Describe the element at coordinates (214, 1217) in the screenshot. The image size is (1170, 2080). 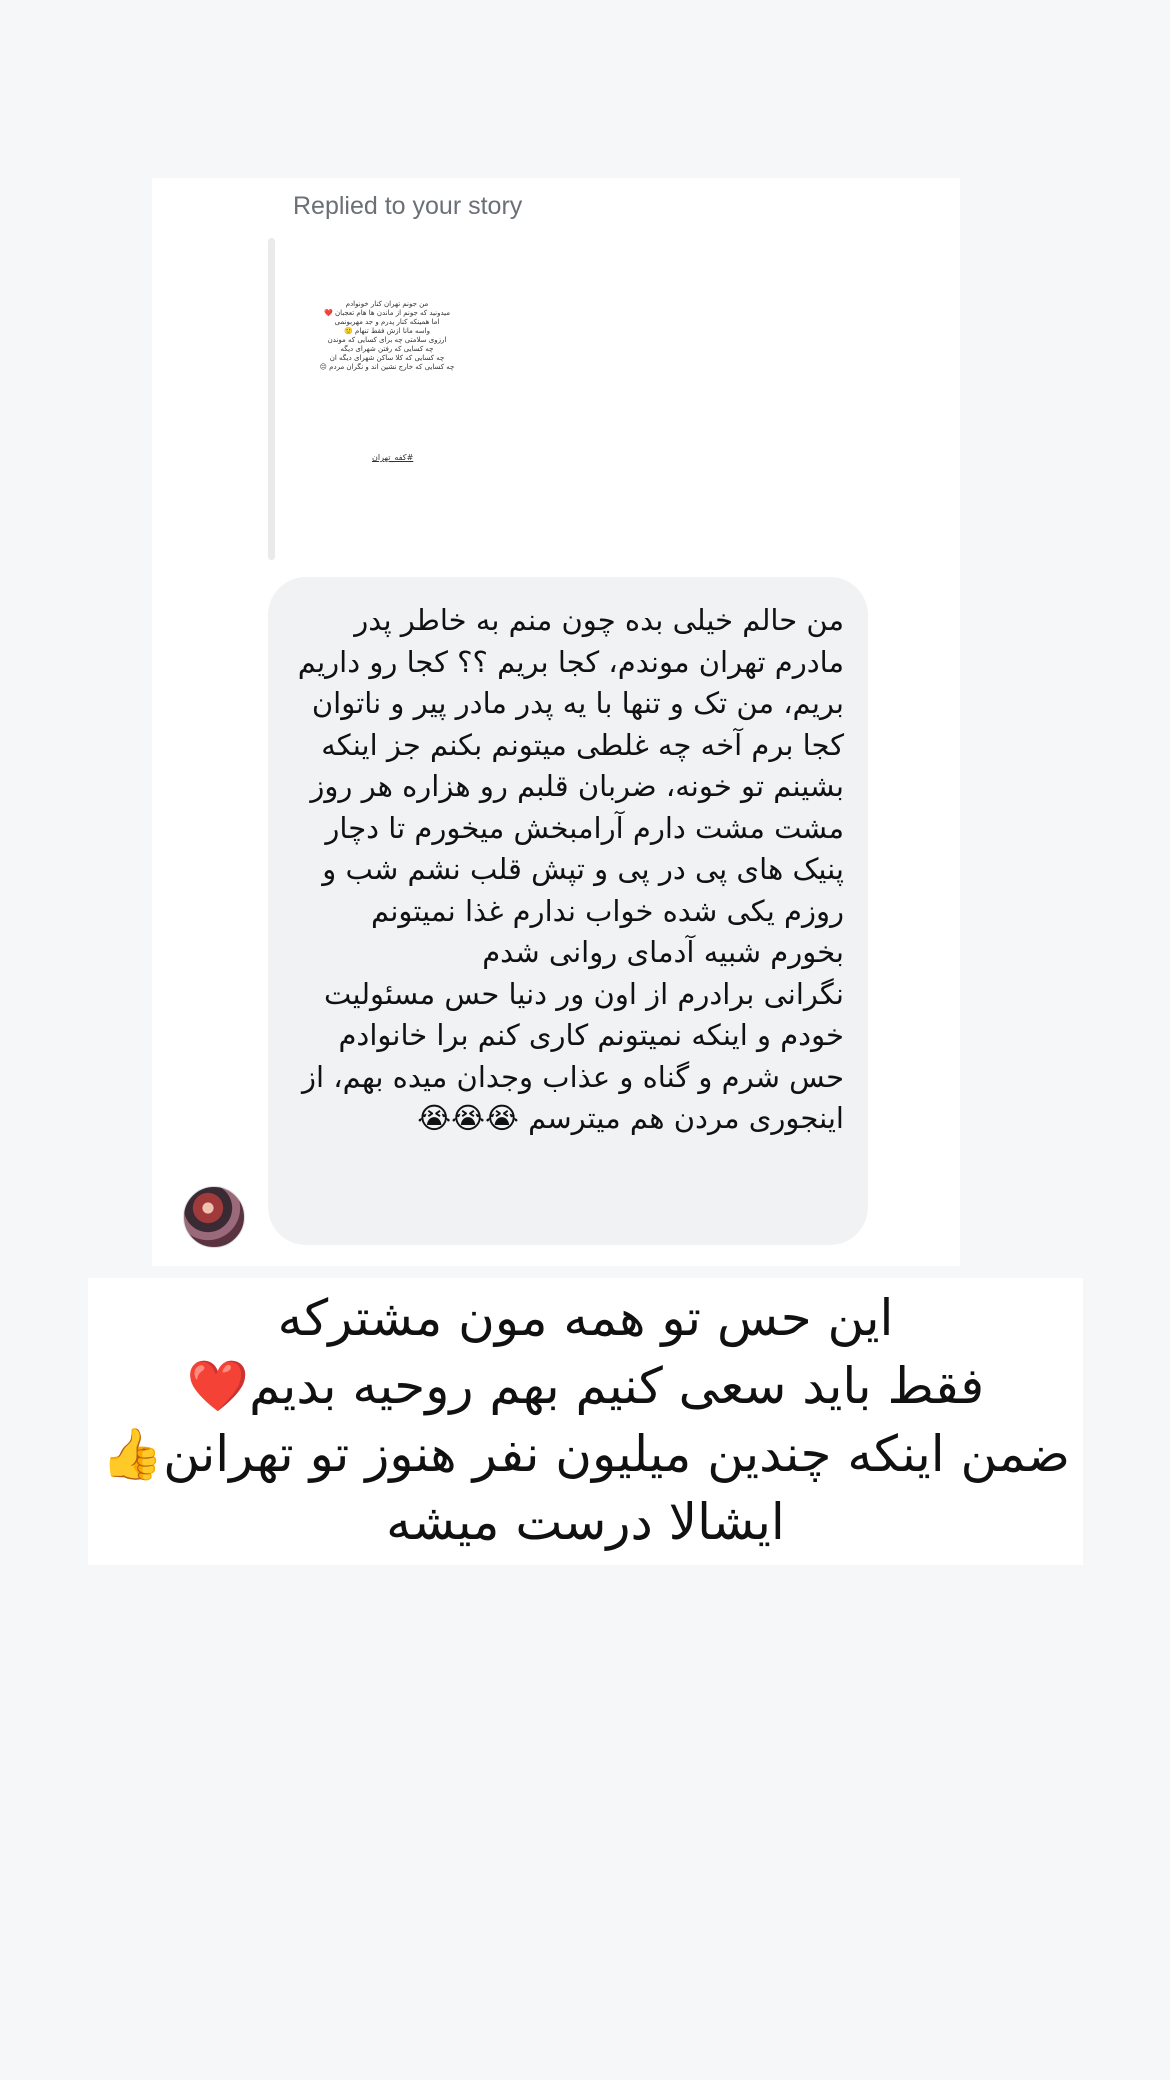
I see `sender-avatar` at that location.